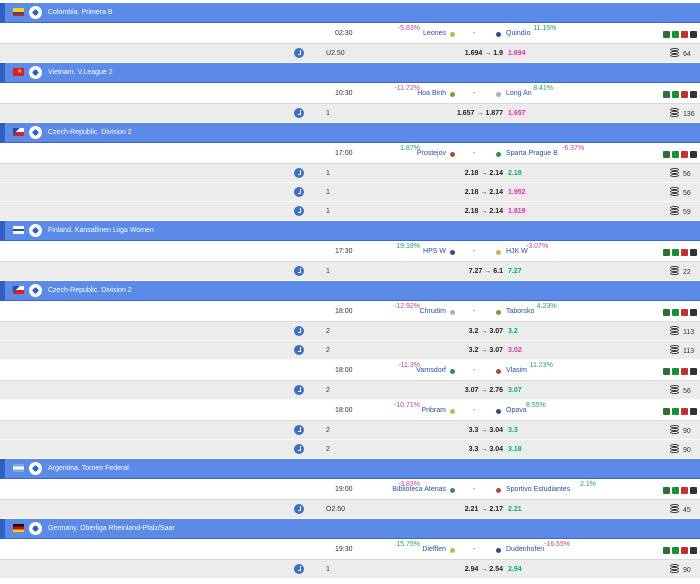  Describe the element at coordinates (515, 449) in the screenshot. I see `current-odds: 3.18` at that location.